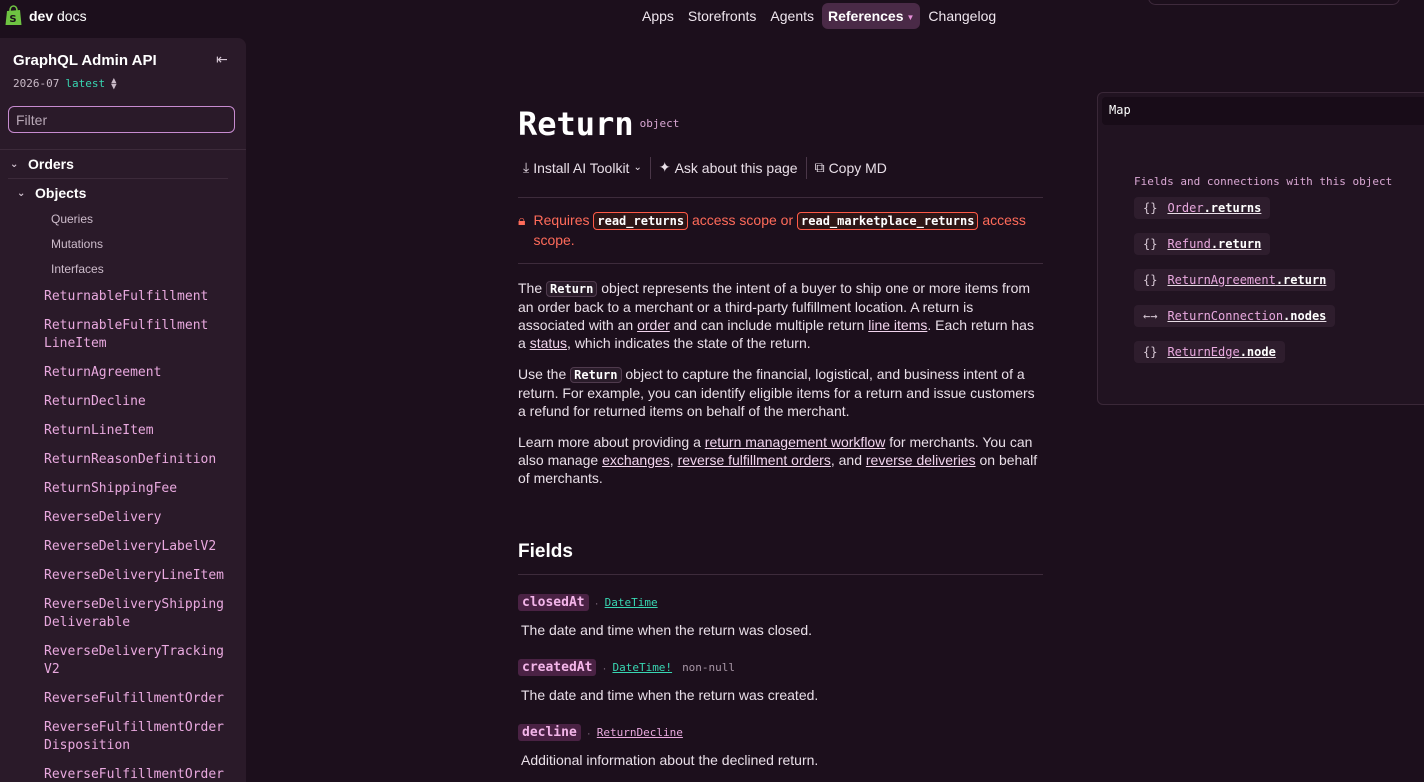 The image size is (1424, 782). Describe the element at coordinates (588, 602) in the screenshot. I see `field-closedAt: closedAt · DateTime` at that location.